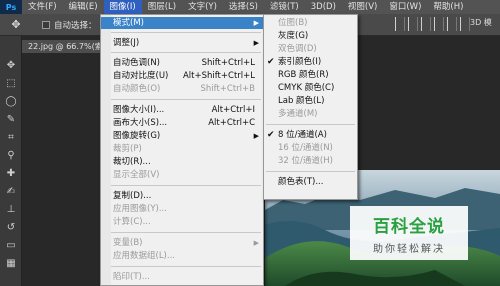  Describe the element at coordinates (11, 227) in the screenshot. I see `history-brush-icon: ↺` at that location.